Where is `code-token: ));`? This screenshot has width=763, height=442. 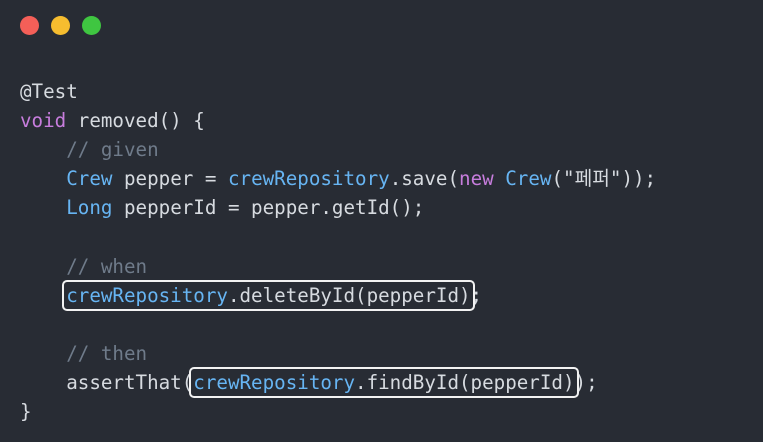
code-token: )); is located at coordinates (639, 179).